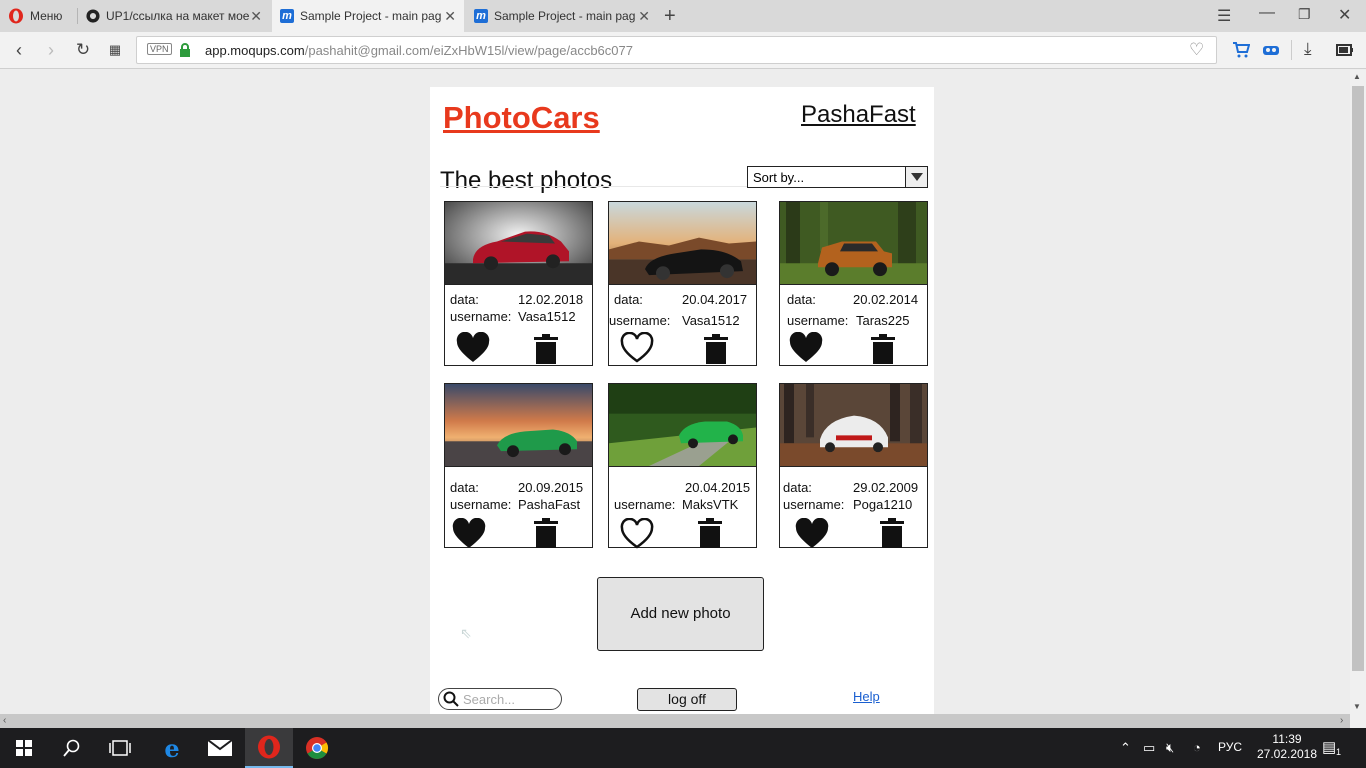  Describe the element at coordinates (1224, 16) in the screenshot. I see `tab-menu-icon: ☰` at that location.